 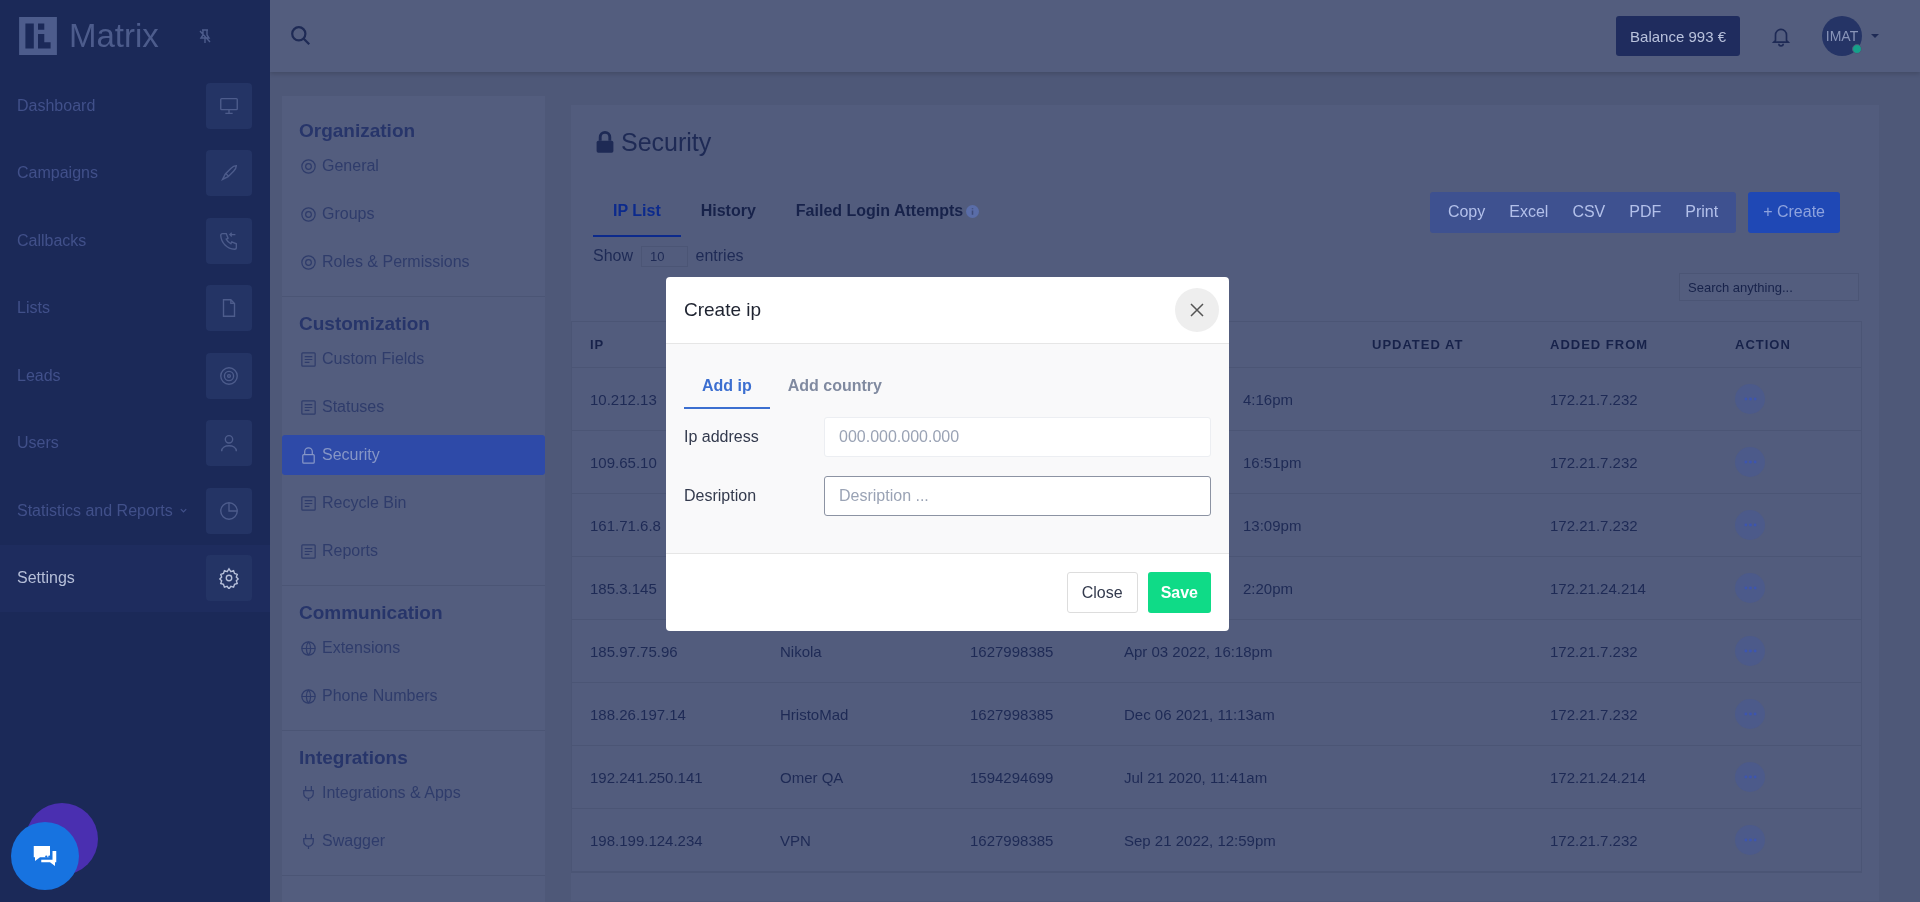 What do you see at coordinates (229, 510) in the screenshot?
I see `pie-chart-icon` at bounding box center [229, 510].